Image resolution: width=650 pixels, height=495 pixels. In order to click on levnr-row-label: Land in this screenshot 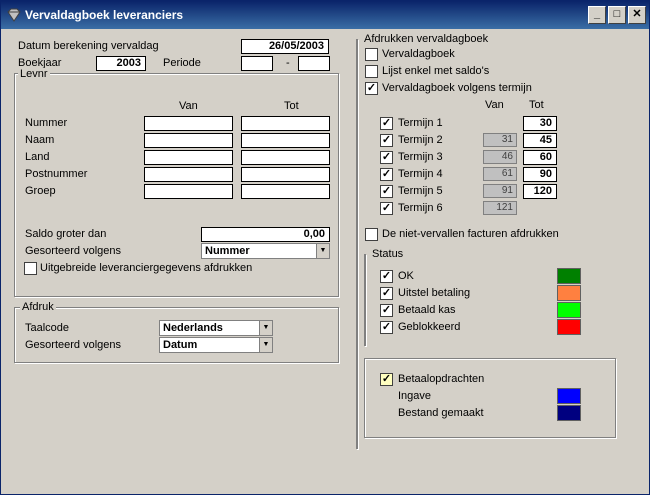, I will do `click(37, 157)`.